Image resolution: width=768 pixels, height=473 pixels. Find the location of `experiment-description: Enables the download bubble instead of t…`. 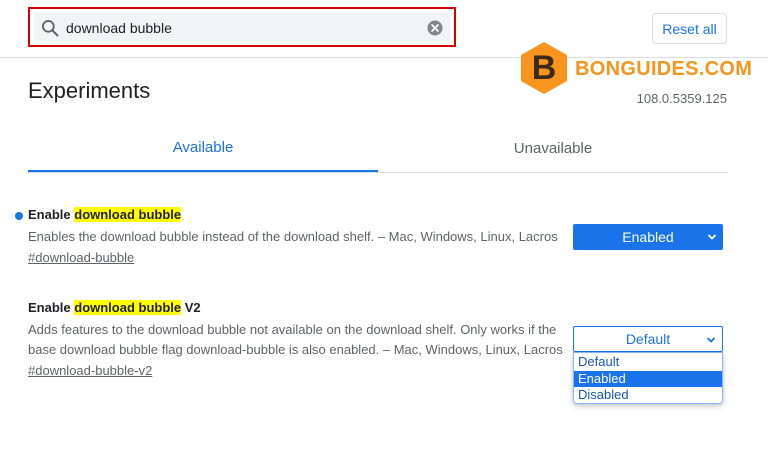

experiment-description: Enables the download bubble instead of t… is located at coordinates (293, 236).